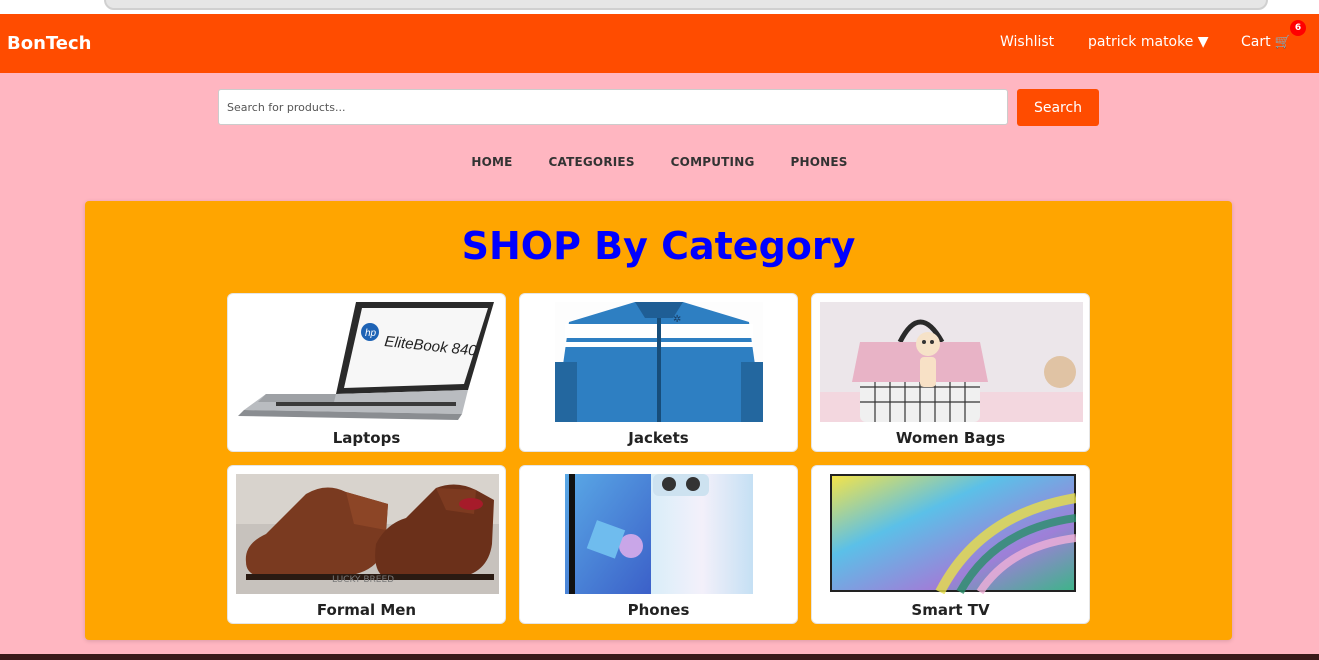 This screenshot has width=1319, height=660. Describe the element at coordinates (1058, 107) in the screenshot. I see `search-button: Search` at that location.